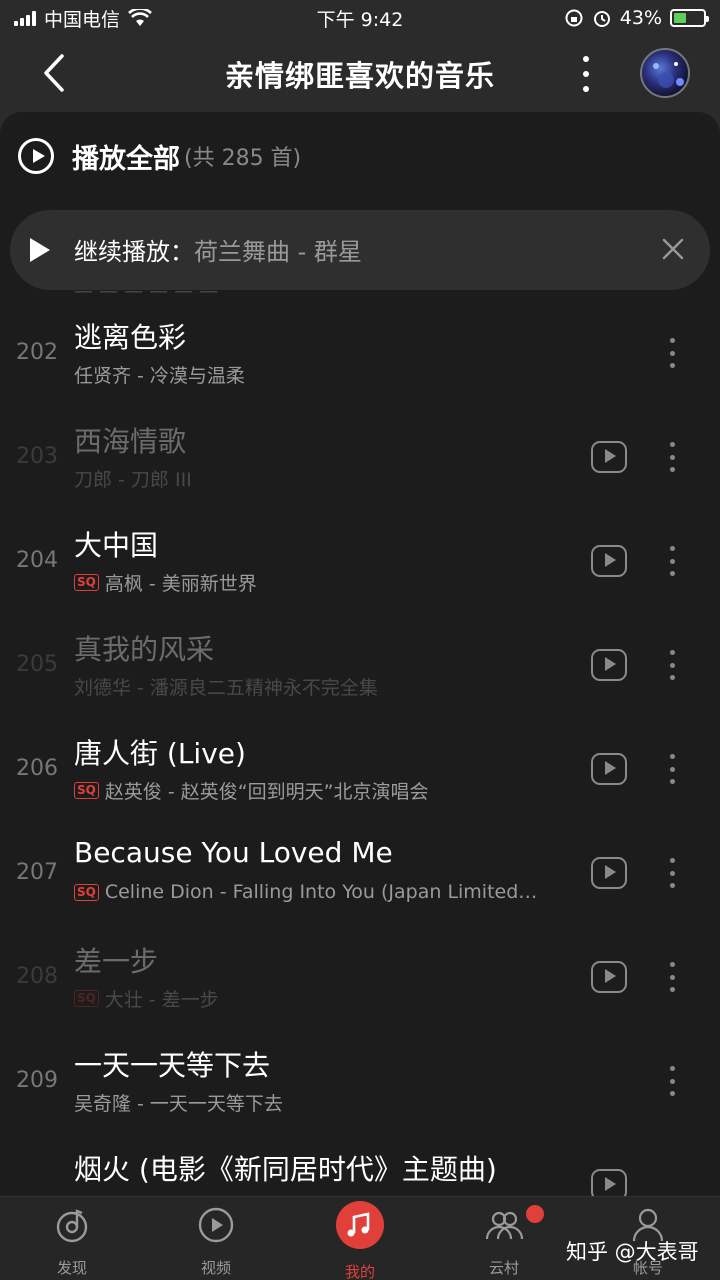 Image resolution: width=720 pixels, height=1280 pixels. I want to click on song-row: 208 差一步 SQ 大壮 - 差一步, so click(360, 980).